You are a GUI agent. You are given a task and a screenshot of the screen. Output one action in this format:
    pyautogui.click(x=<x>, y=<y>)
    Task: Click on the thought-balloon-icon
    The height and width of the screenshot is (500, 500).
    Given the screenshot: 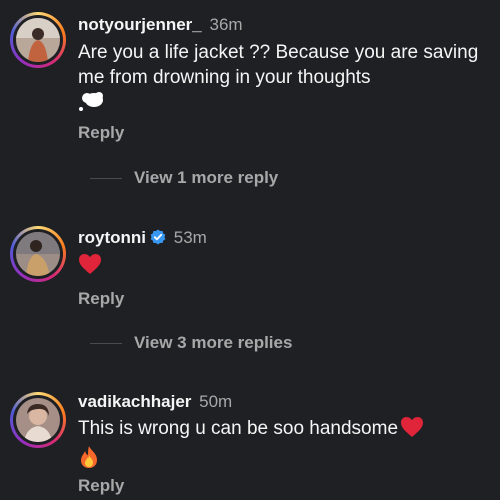 What is the action you would take?
    pyautogui.click(x=91, y=104)
    